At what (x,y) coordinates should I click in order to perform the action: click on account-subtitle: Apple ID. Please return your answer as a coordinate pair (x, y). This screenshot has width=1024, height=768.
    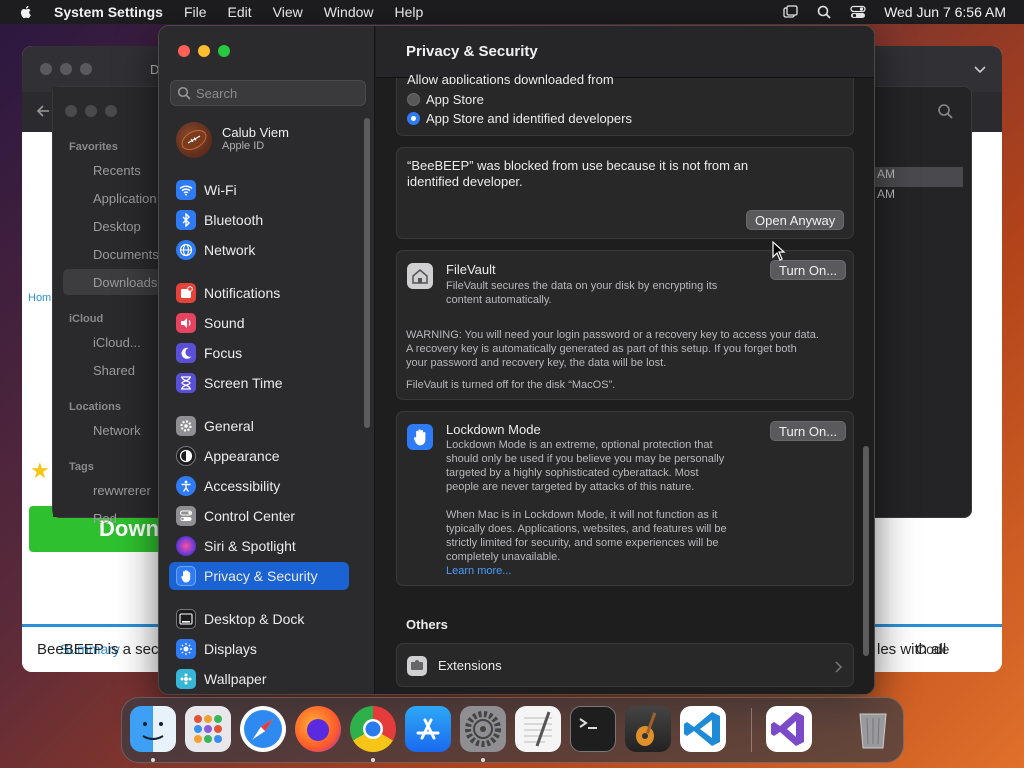
    Looking at the image, I should click on (243, 146).